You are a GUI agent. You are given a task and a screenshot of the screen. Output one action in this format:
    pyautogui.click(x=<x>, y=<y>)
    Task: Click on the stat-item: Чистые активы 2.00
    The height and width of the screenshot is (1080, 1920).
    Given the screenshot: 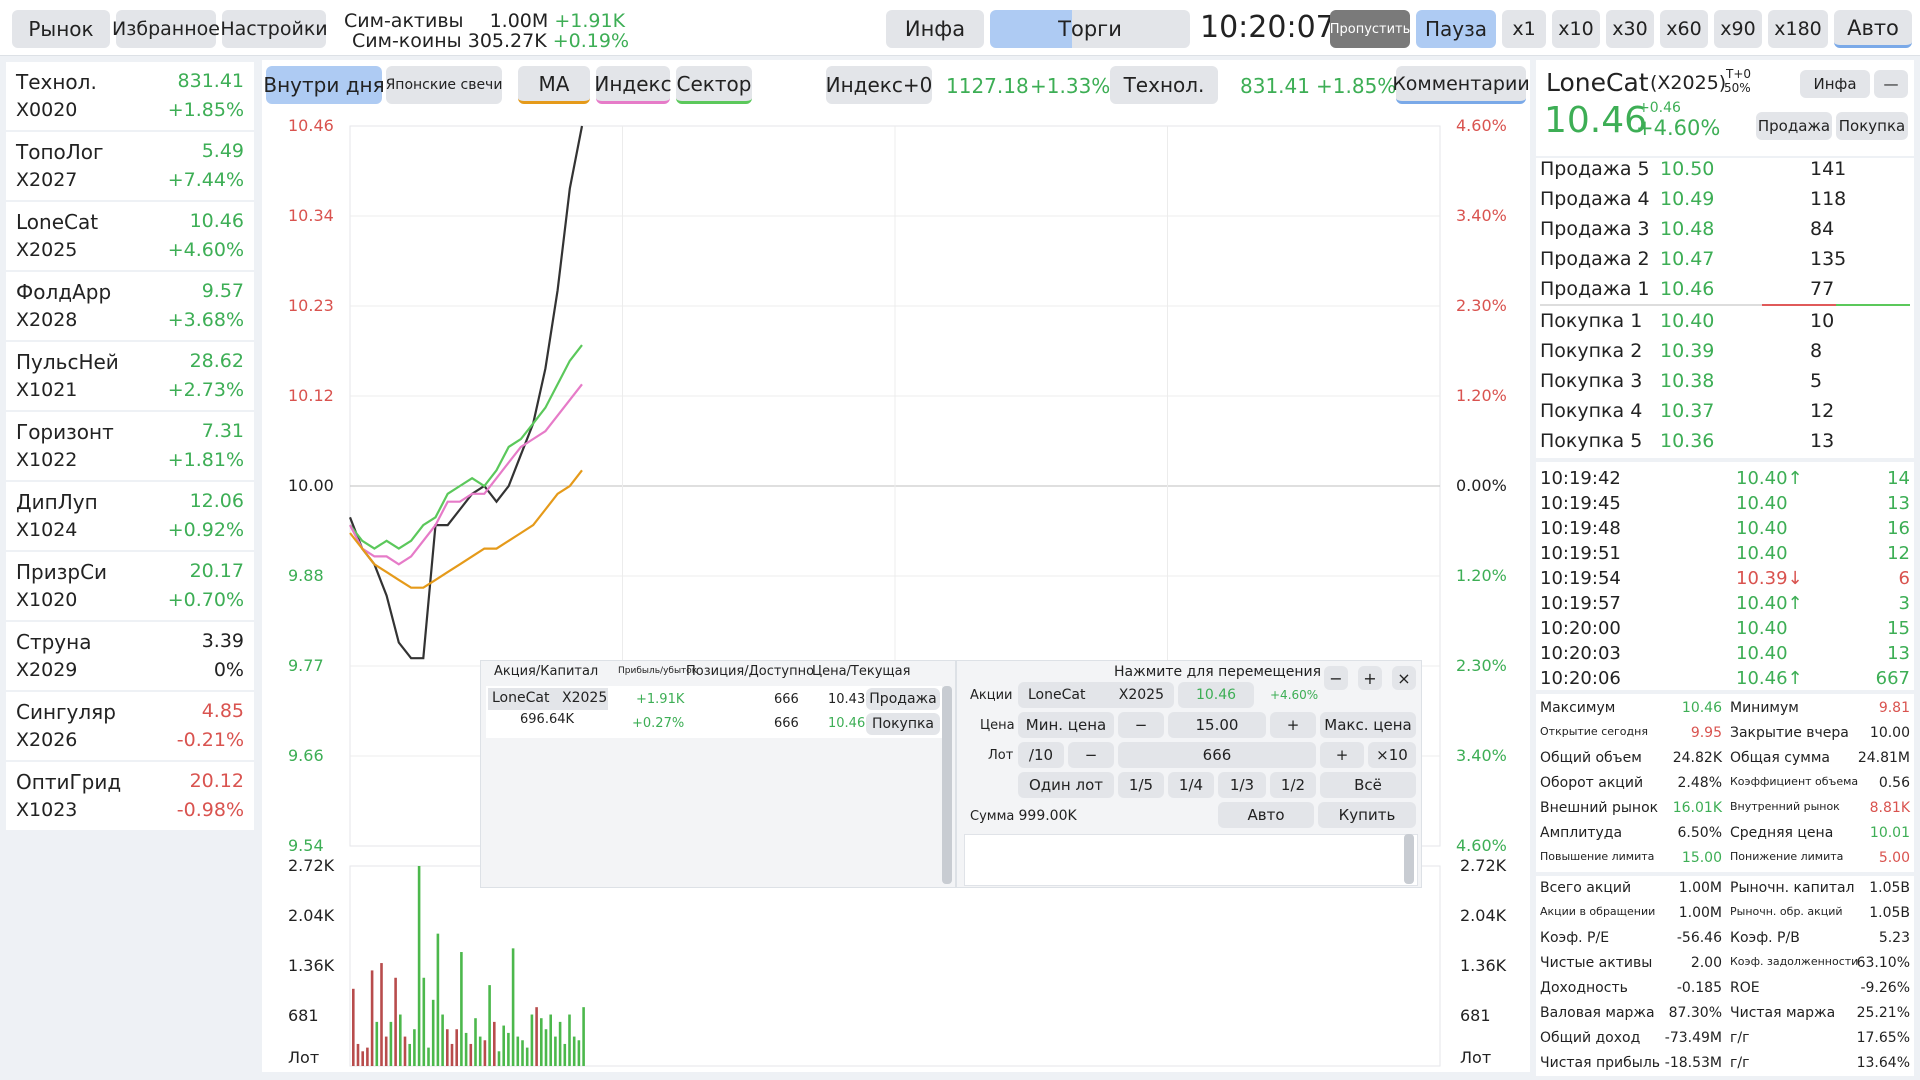 What is the action you would take?
    pyautogui.click(x=1631, y=967)
    